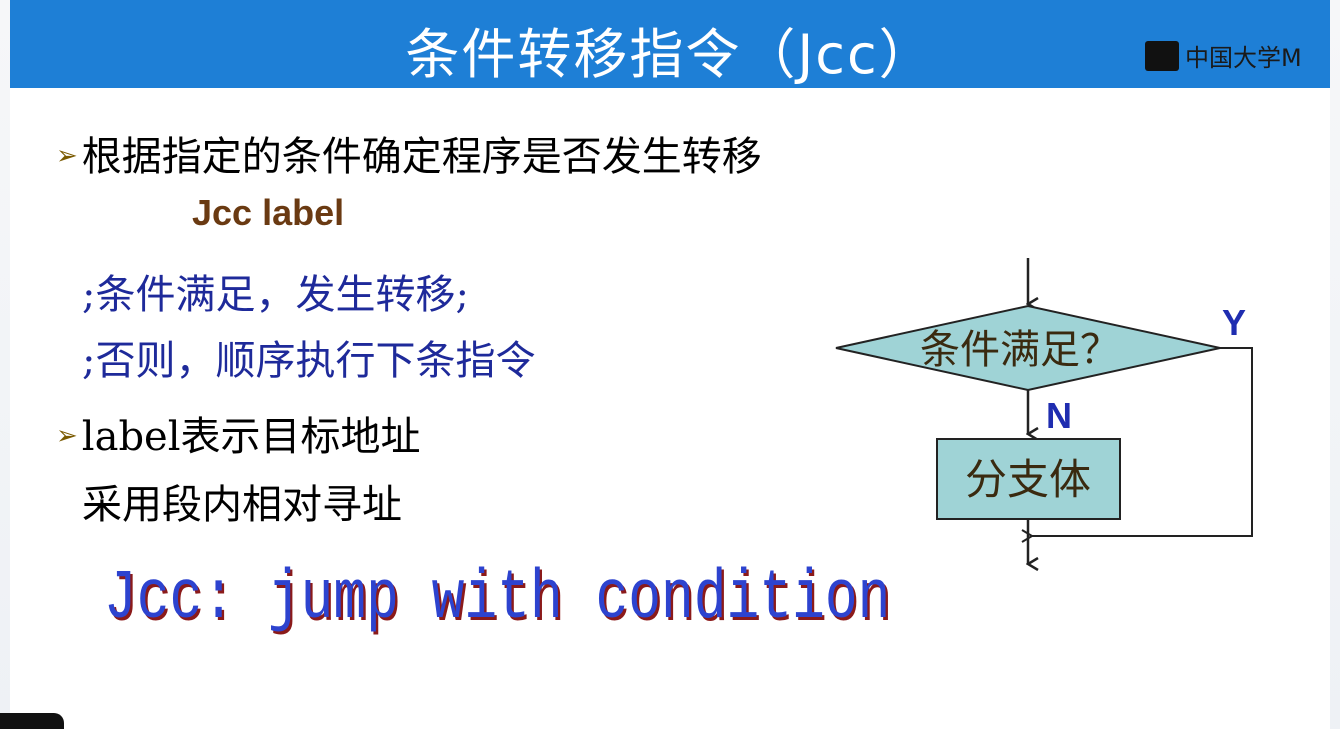 This screenshot has height=729, width=1340. What do you see at coordinates (1234, 322) in the screenshot?
I see `yes-label: Y` at bounding box center [1234, 322].